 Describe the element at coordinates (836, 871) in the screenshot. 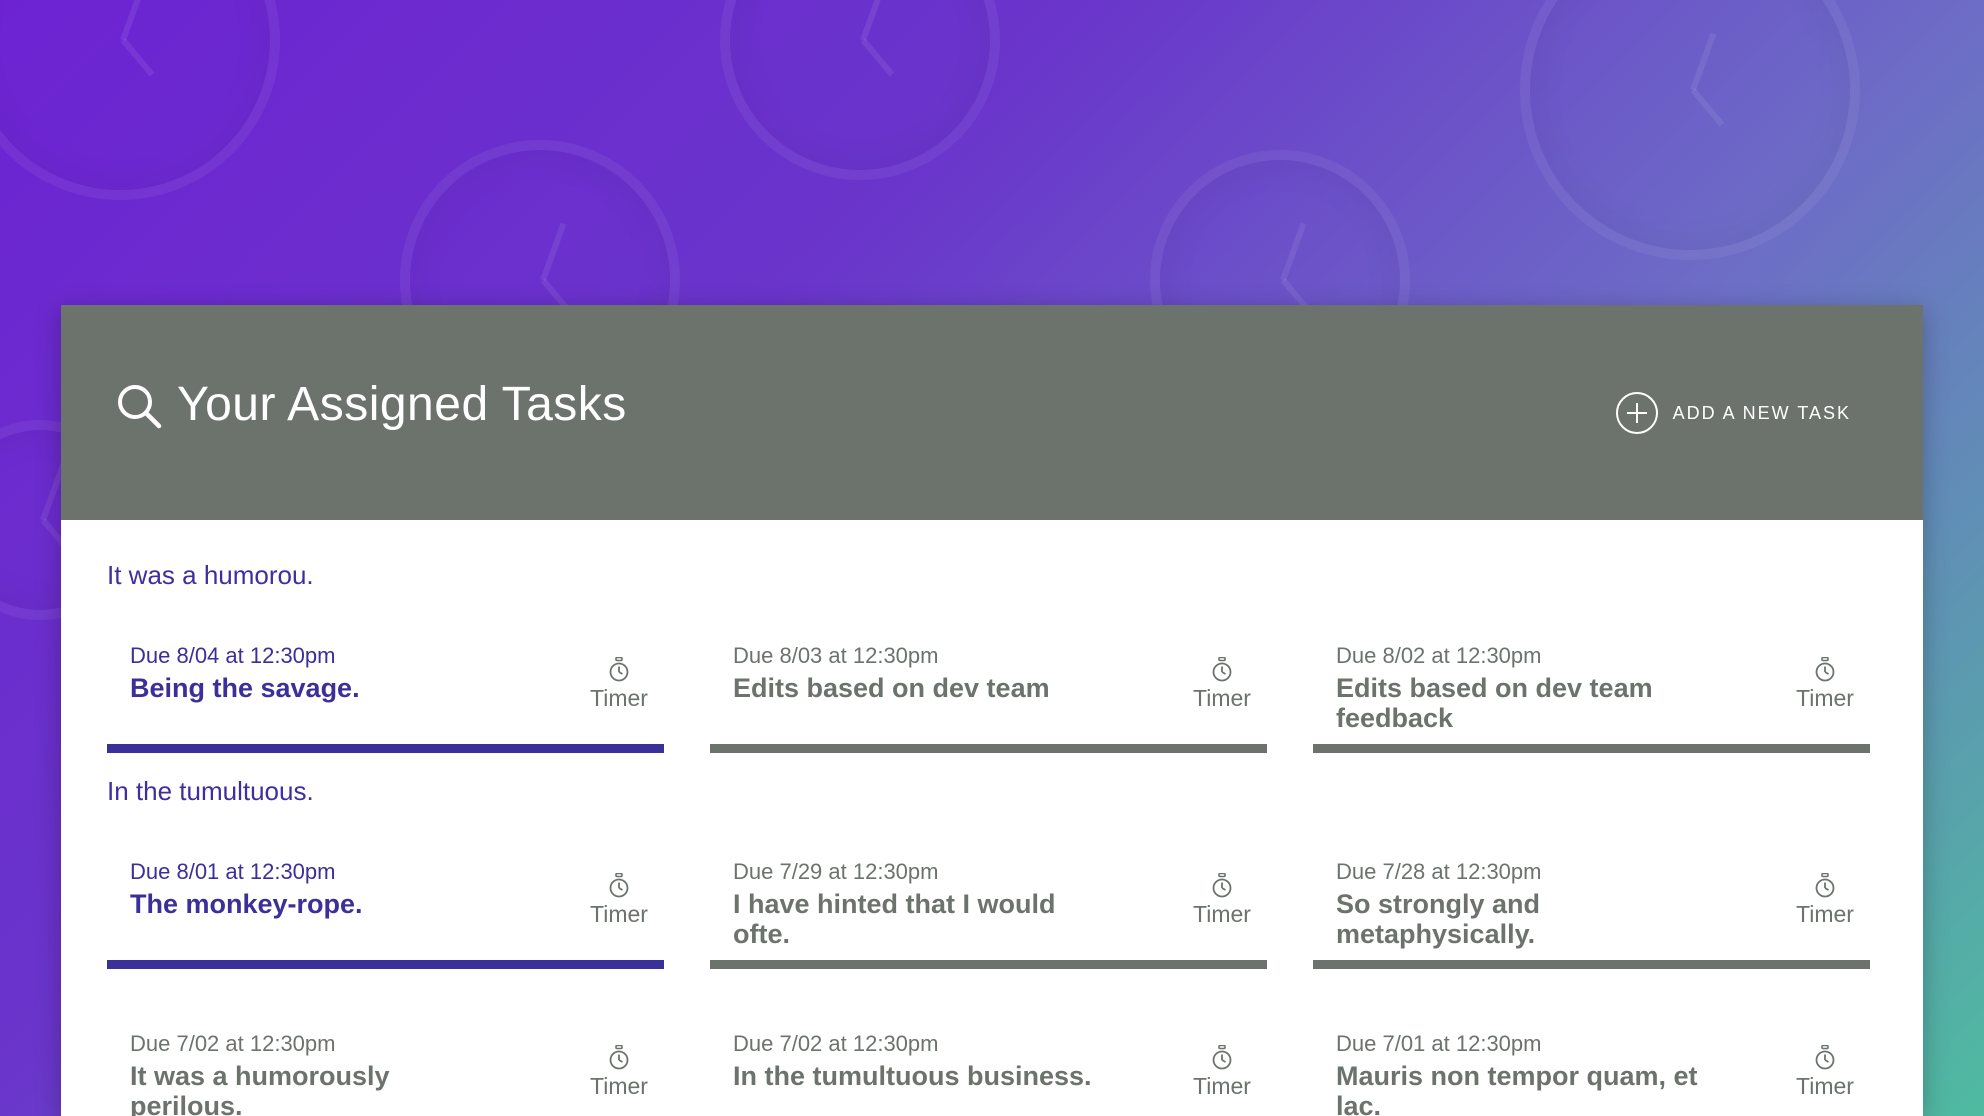

I see `task-due-date: Due 7/29 at 12:30pm` at that location.